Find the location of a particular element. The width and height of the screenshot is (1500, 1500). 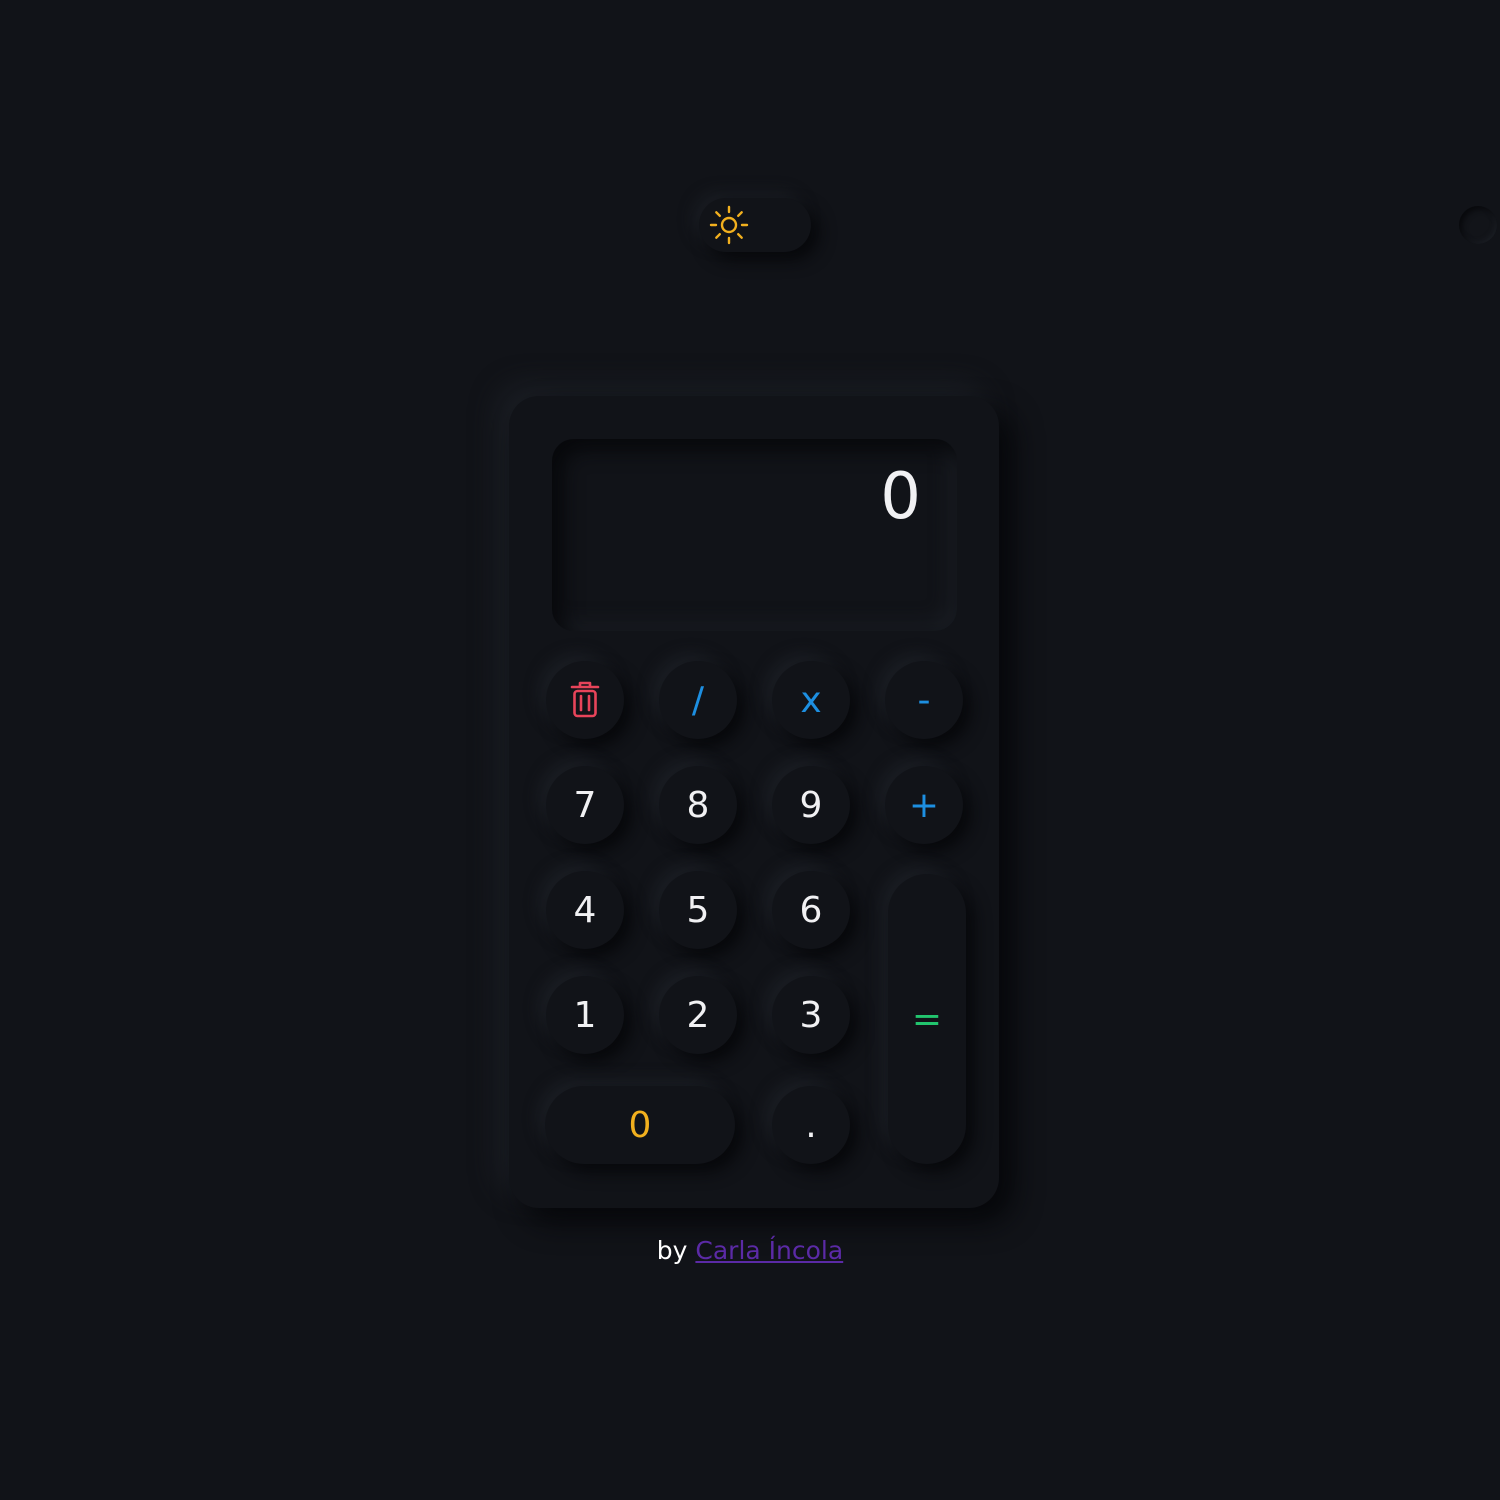

theme-toggle is located at coordinates (1098, 225).